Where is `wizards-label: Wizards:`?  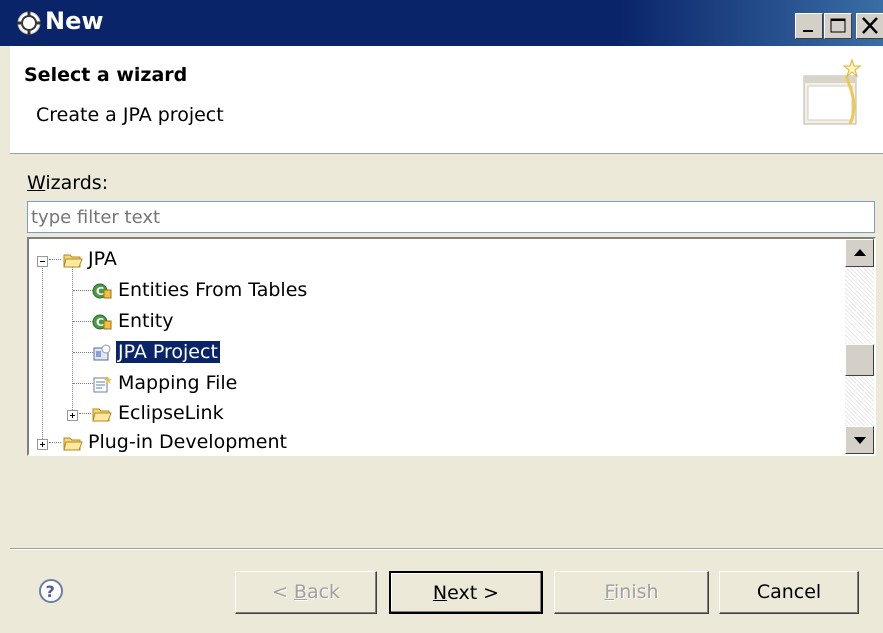 wizards-label: Wizards: is located at coordinates (67, 183).